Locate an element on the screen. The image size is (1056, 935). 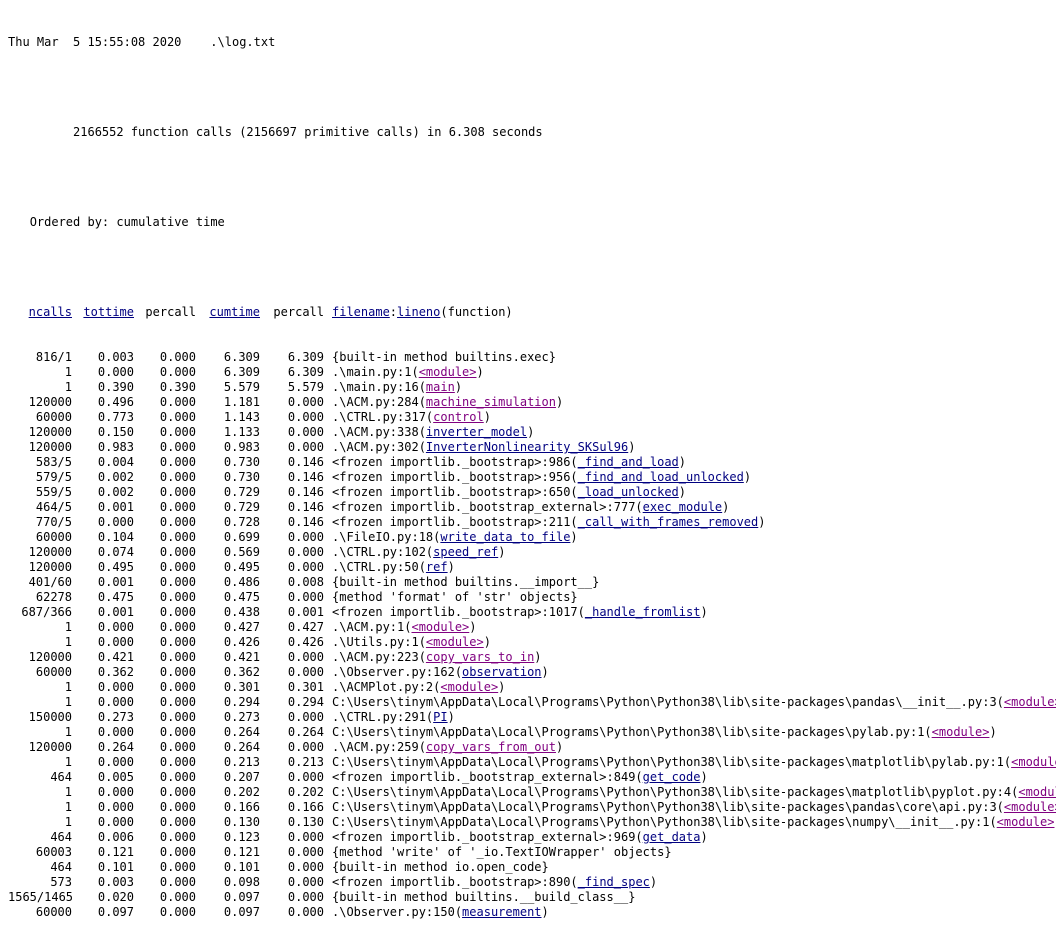
function-link: ref is located at coordinates (437, 567).